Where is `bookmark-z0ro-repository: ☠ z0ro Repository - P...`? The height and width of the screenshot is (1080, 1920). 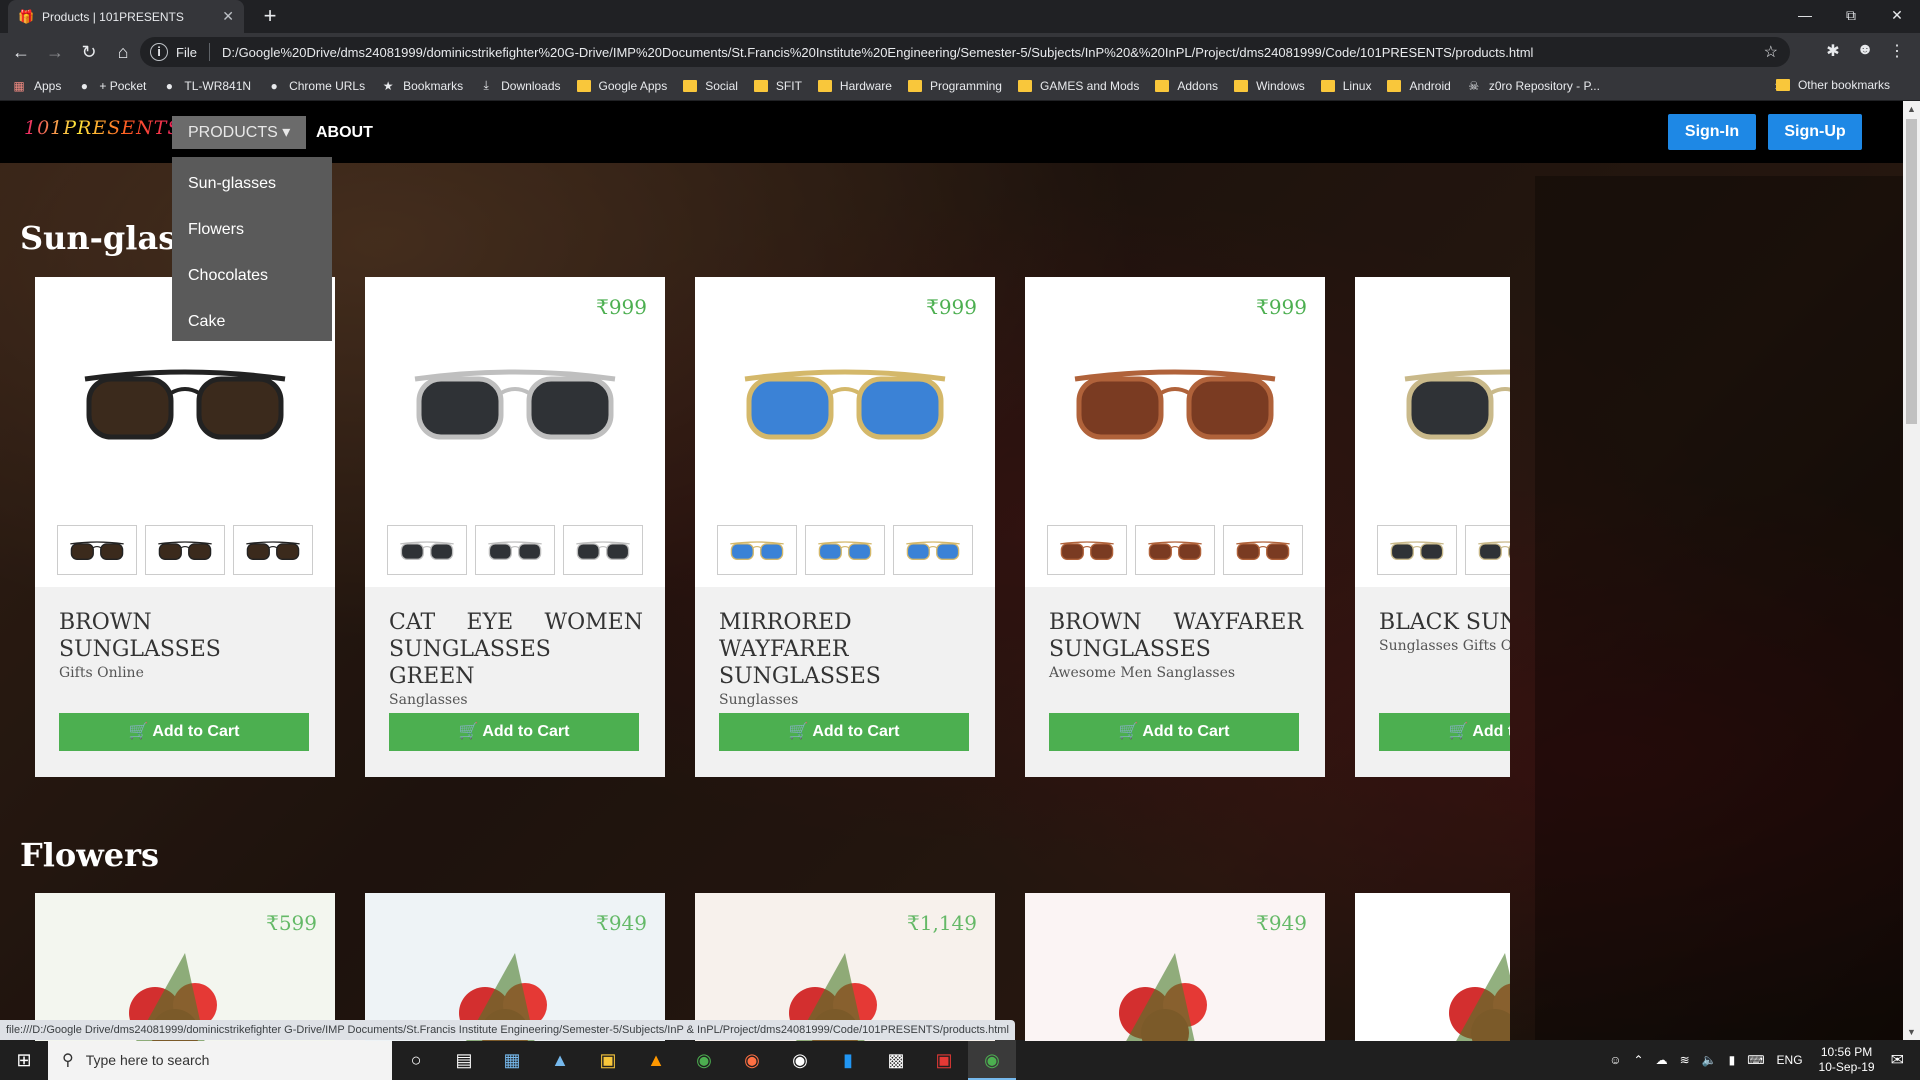
bookmark-z0ro-repository: ☠ z0ro Repository - P... is located at coordinates (1533, 86).